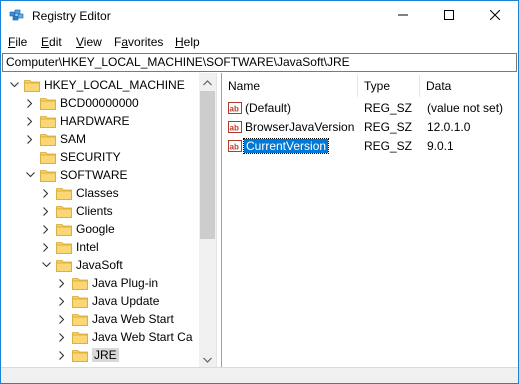 This screenshot has width=519, height=384. What do you see at coordinates (51, 42) in the screenshot?
I see `menu-edit: Edit` at bounding box center [51, 42].